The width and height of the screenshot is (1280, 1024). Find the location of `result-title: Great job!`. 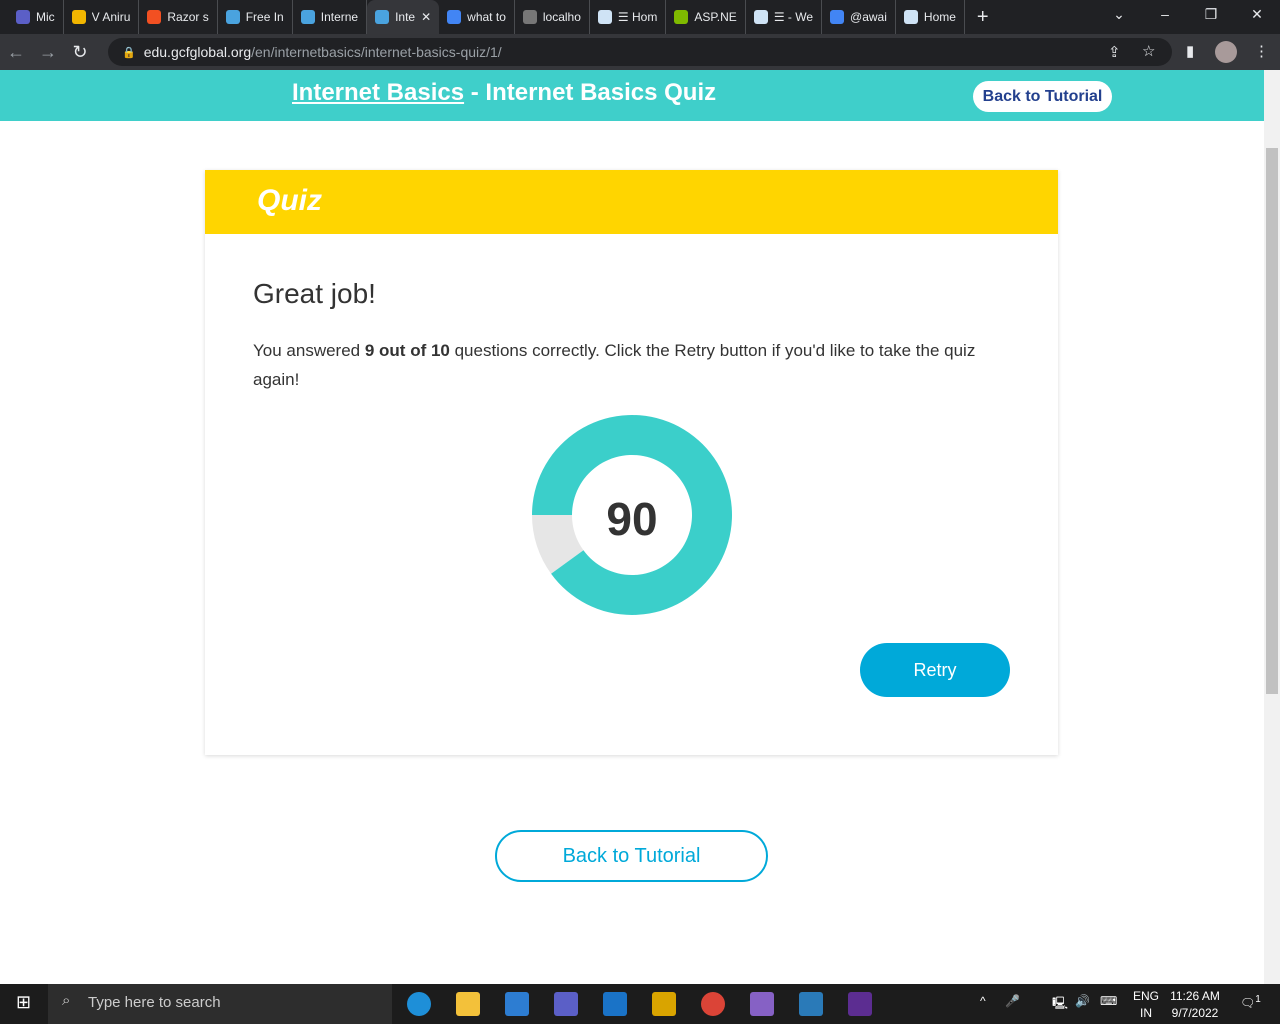

result-title: Great job! is located at coordinates (314, 293).